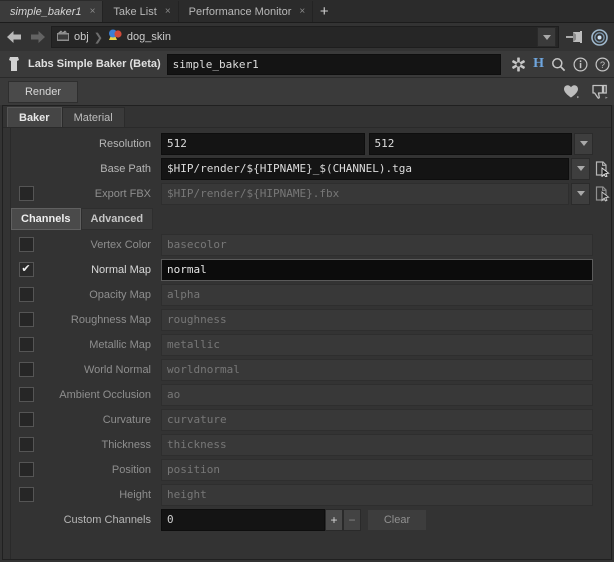 The image size is (614, 562). I want to click on help-icon: ?, so click(602, 64).